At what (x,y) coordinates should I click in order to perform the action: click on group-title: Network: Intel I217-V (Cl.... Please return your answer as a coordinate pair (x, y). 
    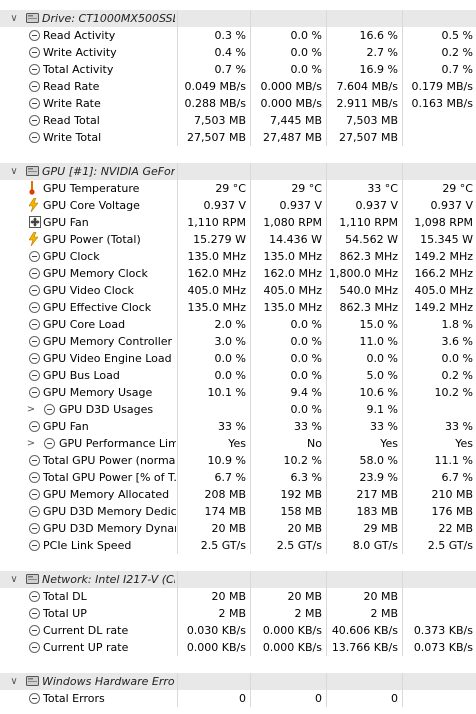
    Looking at the image, I should click on (108, 579).